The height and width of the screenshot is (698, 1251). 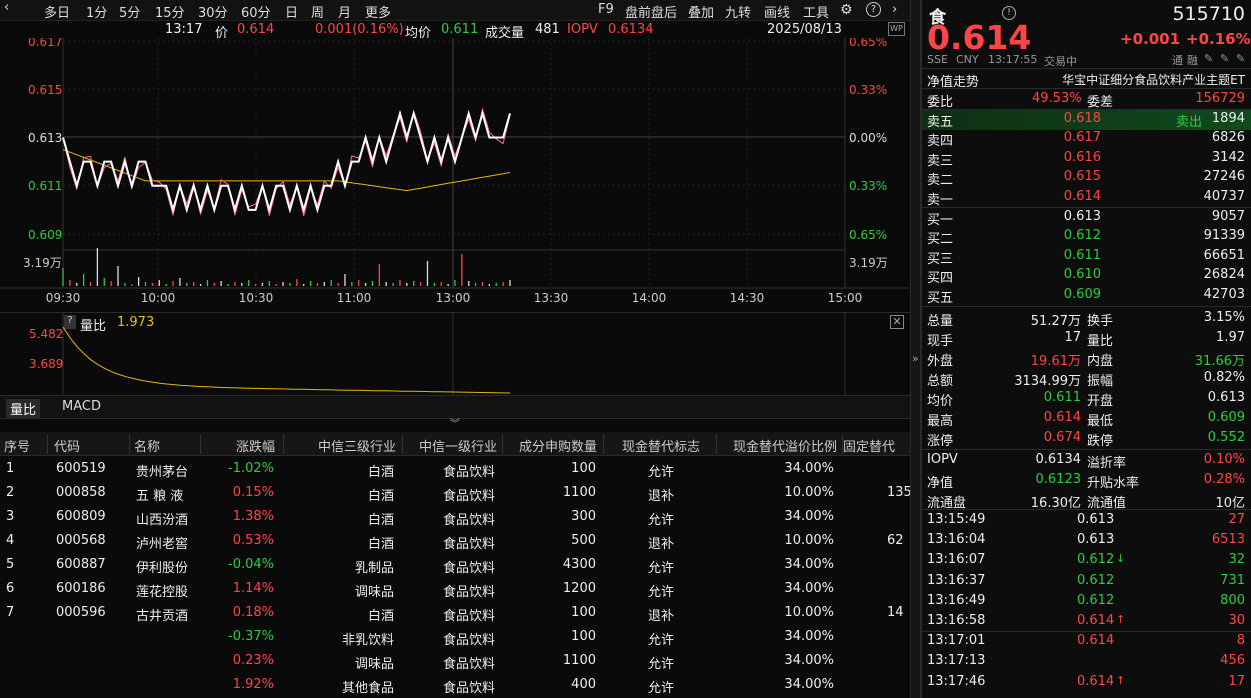 I want to click on table-row: 3 600809 山西汾酒 1.38% 白酒 食品饮料 300 允许 34.00%, so click(x=455, y=518).